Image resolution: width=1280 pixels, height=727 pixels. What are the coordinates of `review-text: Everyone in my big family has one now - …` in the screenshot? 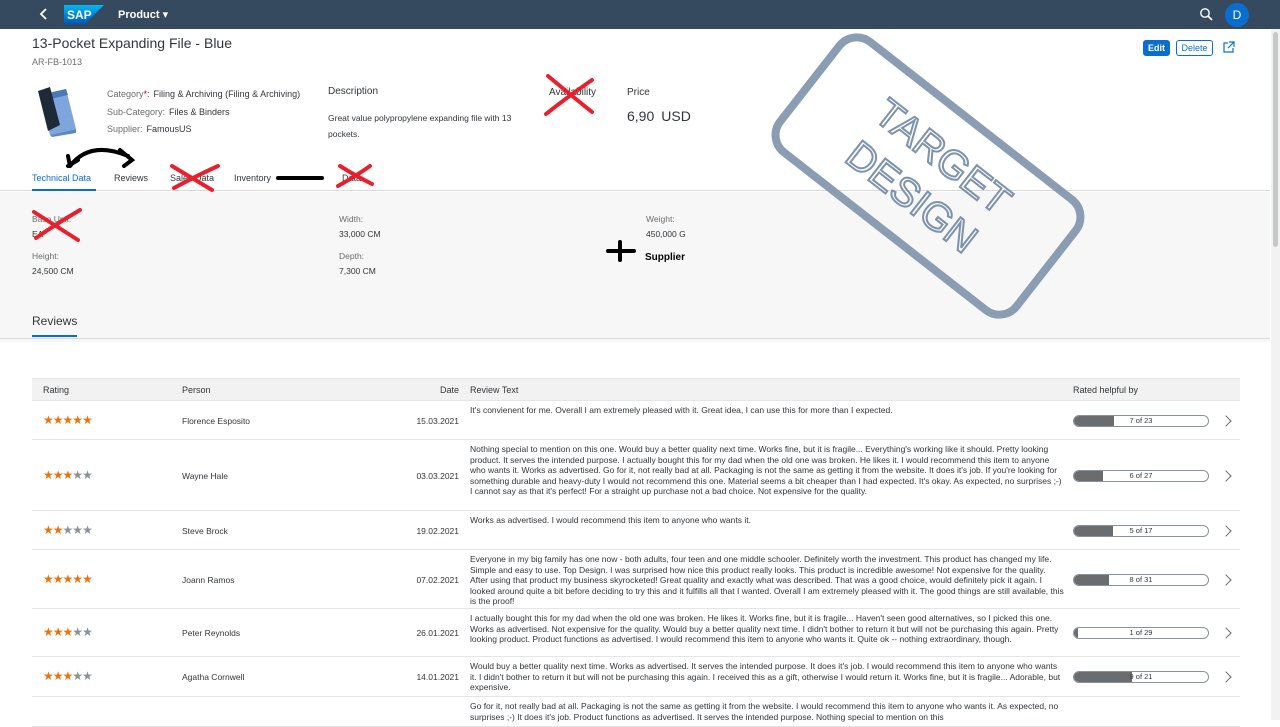 It's located at (767, 580).